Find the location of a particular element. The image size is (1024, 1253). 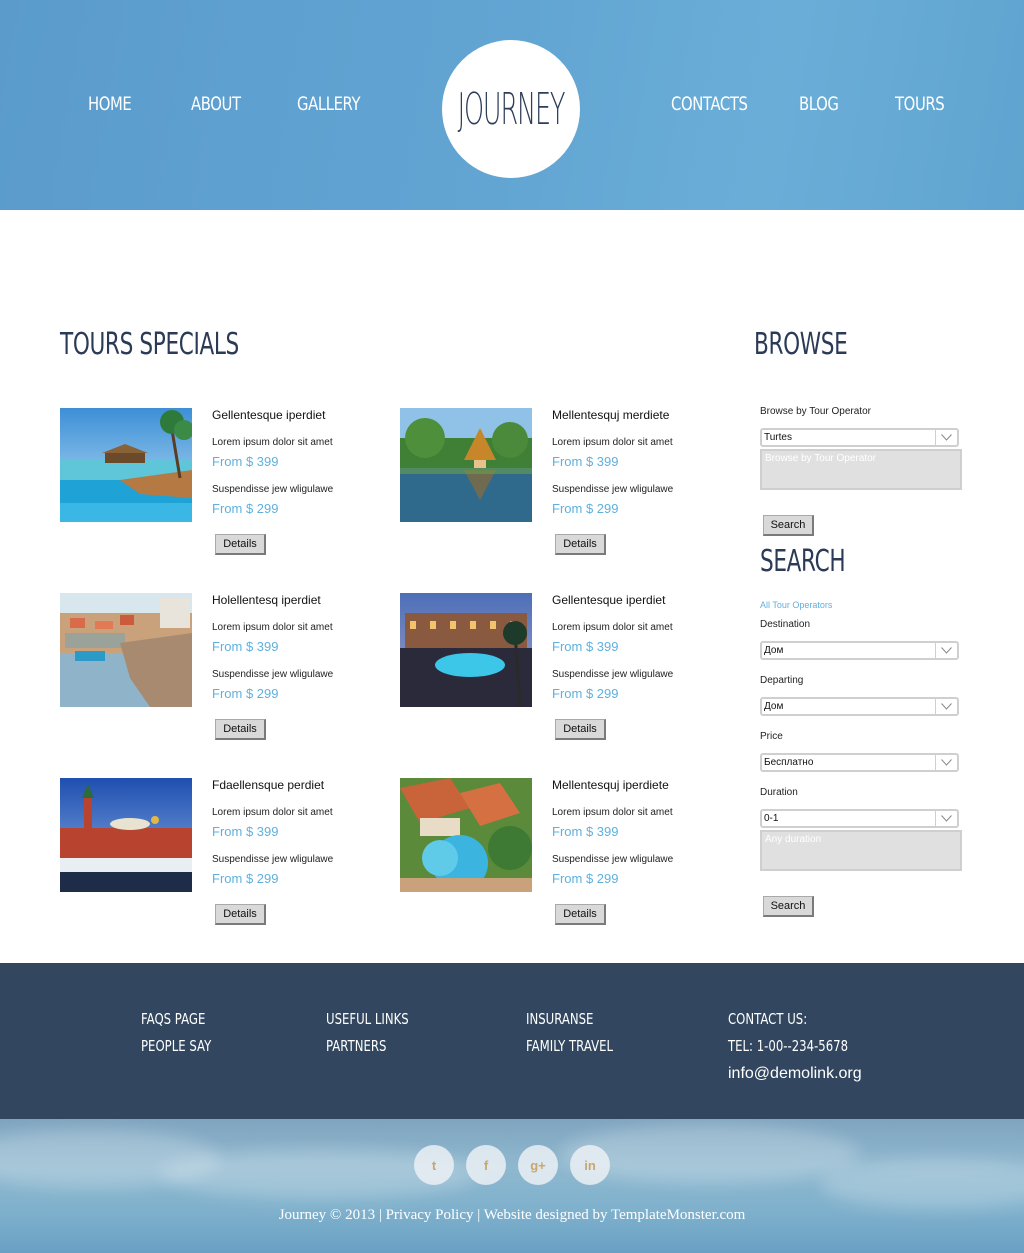

footer-link-partners: PARTNERS is located at coordinates (356, 1046).